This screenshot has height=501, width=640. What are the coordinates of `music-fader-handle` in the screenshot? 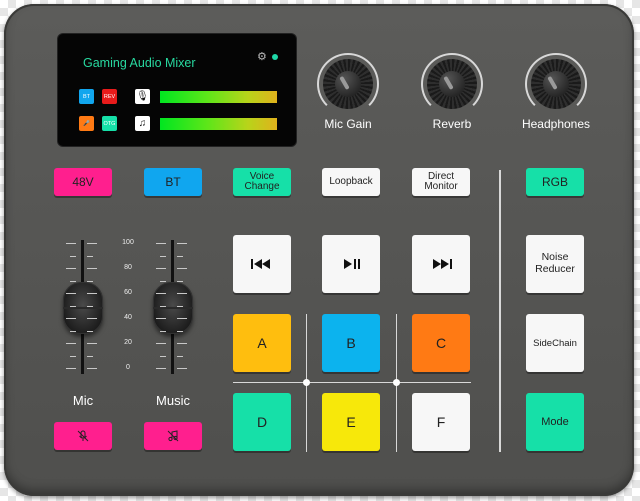 It's located at (173, 308).